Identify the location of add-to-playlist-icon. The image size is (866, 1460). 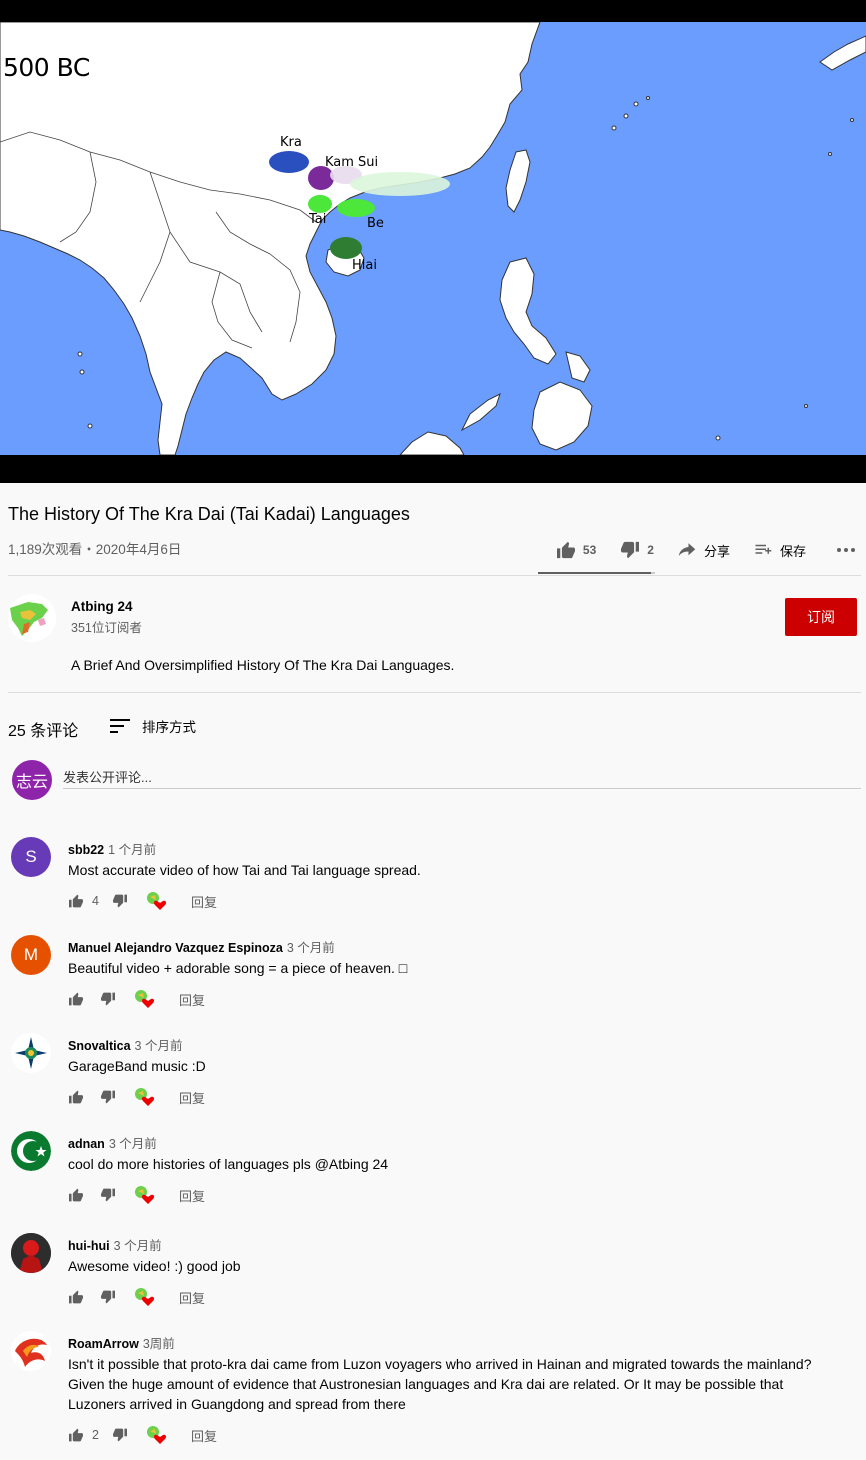
(763, 549).